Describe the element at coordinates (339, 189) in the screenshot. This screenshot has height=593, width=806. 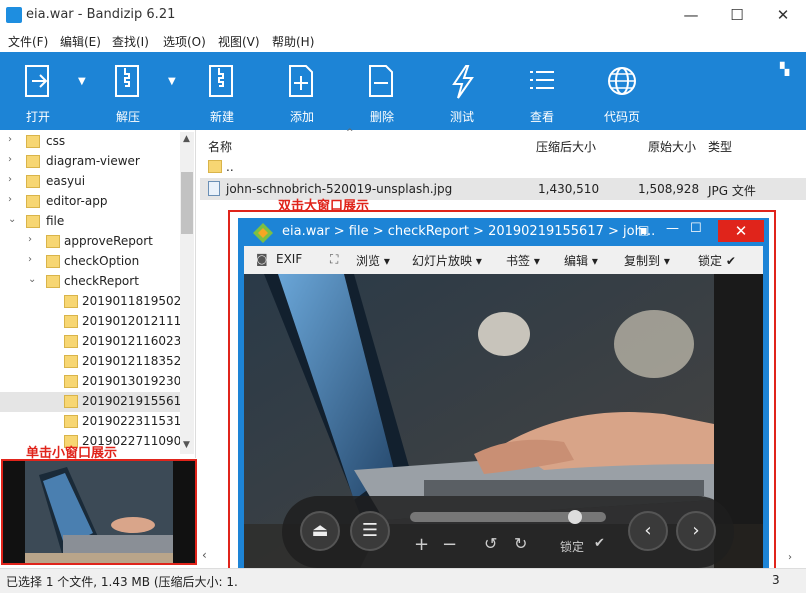
I see `file-name: john-schnobrich-520019-unsplash.jpg` at that location.